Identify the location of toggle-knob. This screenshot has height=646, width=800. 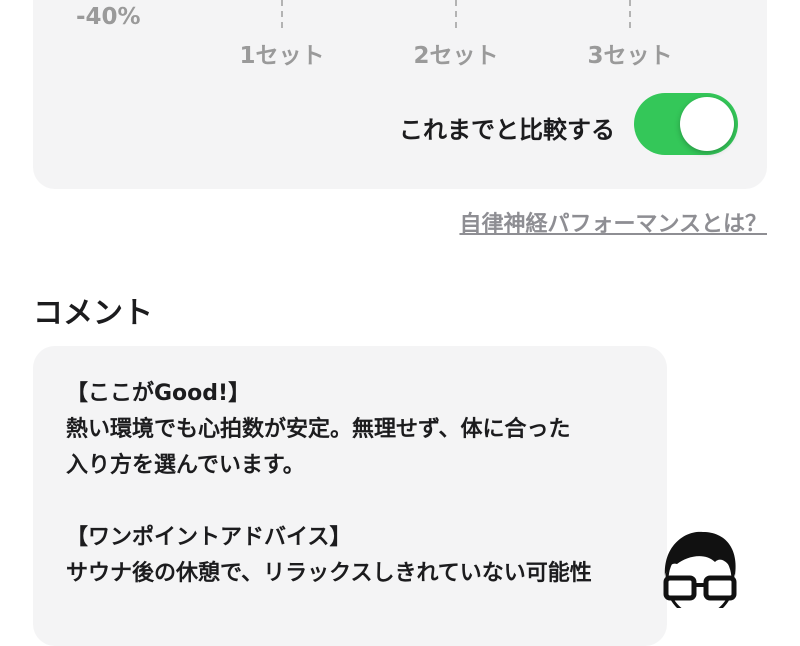
(707, 124).